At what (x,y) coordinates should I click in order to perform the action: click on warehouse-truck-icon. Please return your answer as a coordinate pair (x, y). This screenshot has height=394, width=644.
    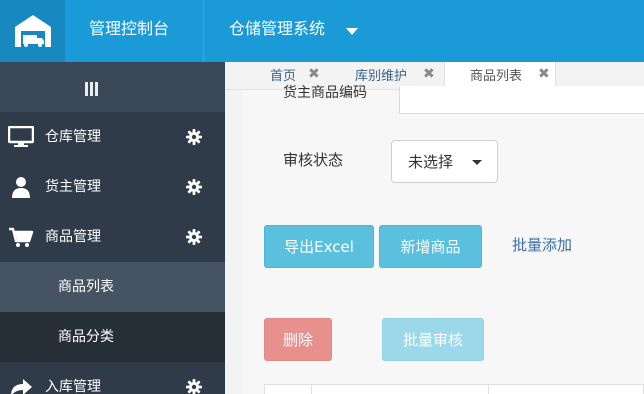
    Looking at the image, I should click on (33, 31).